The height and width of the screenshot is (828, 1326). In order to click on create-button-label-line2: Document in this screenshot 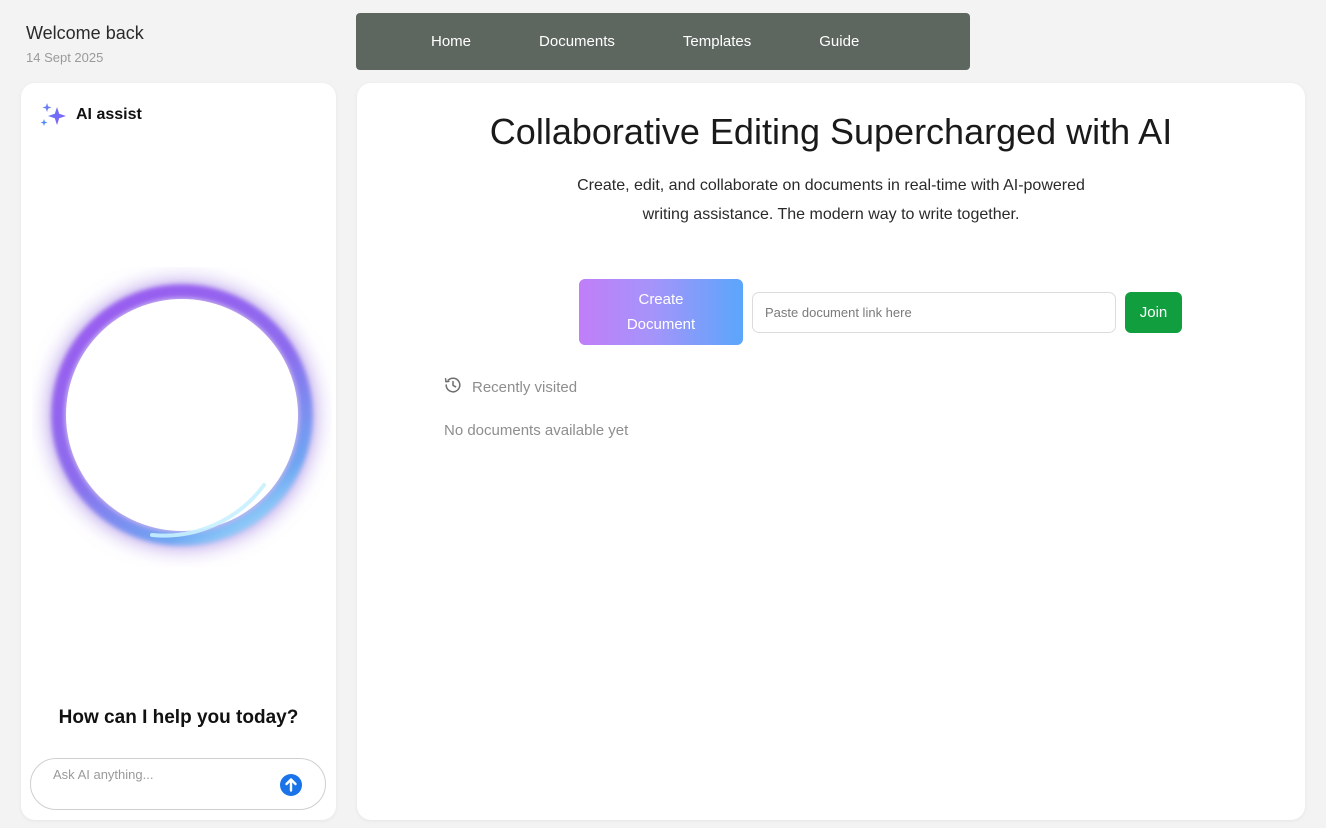, I will do `click(661, 324)`.